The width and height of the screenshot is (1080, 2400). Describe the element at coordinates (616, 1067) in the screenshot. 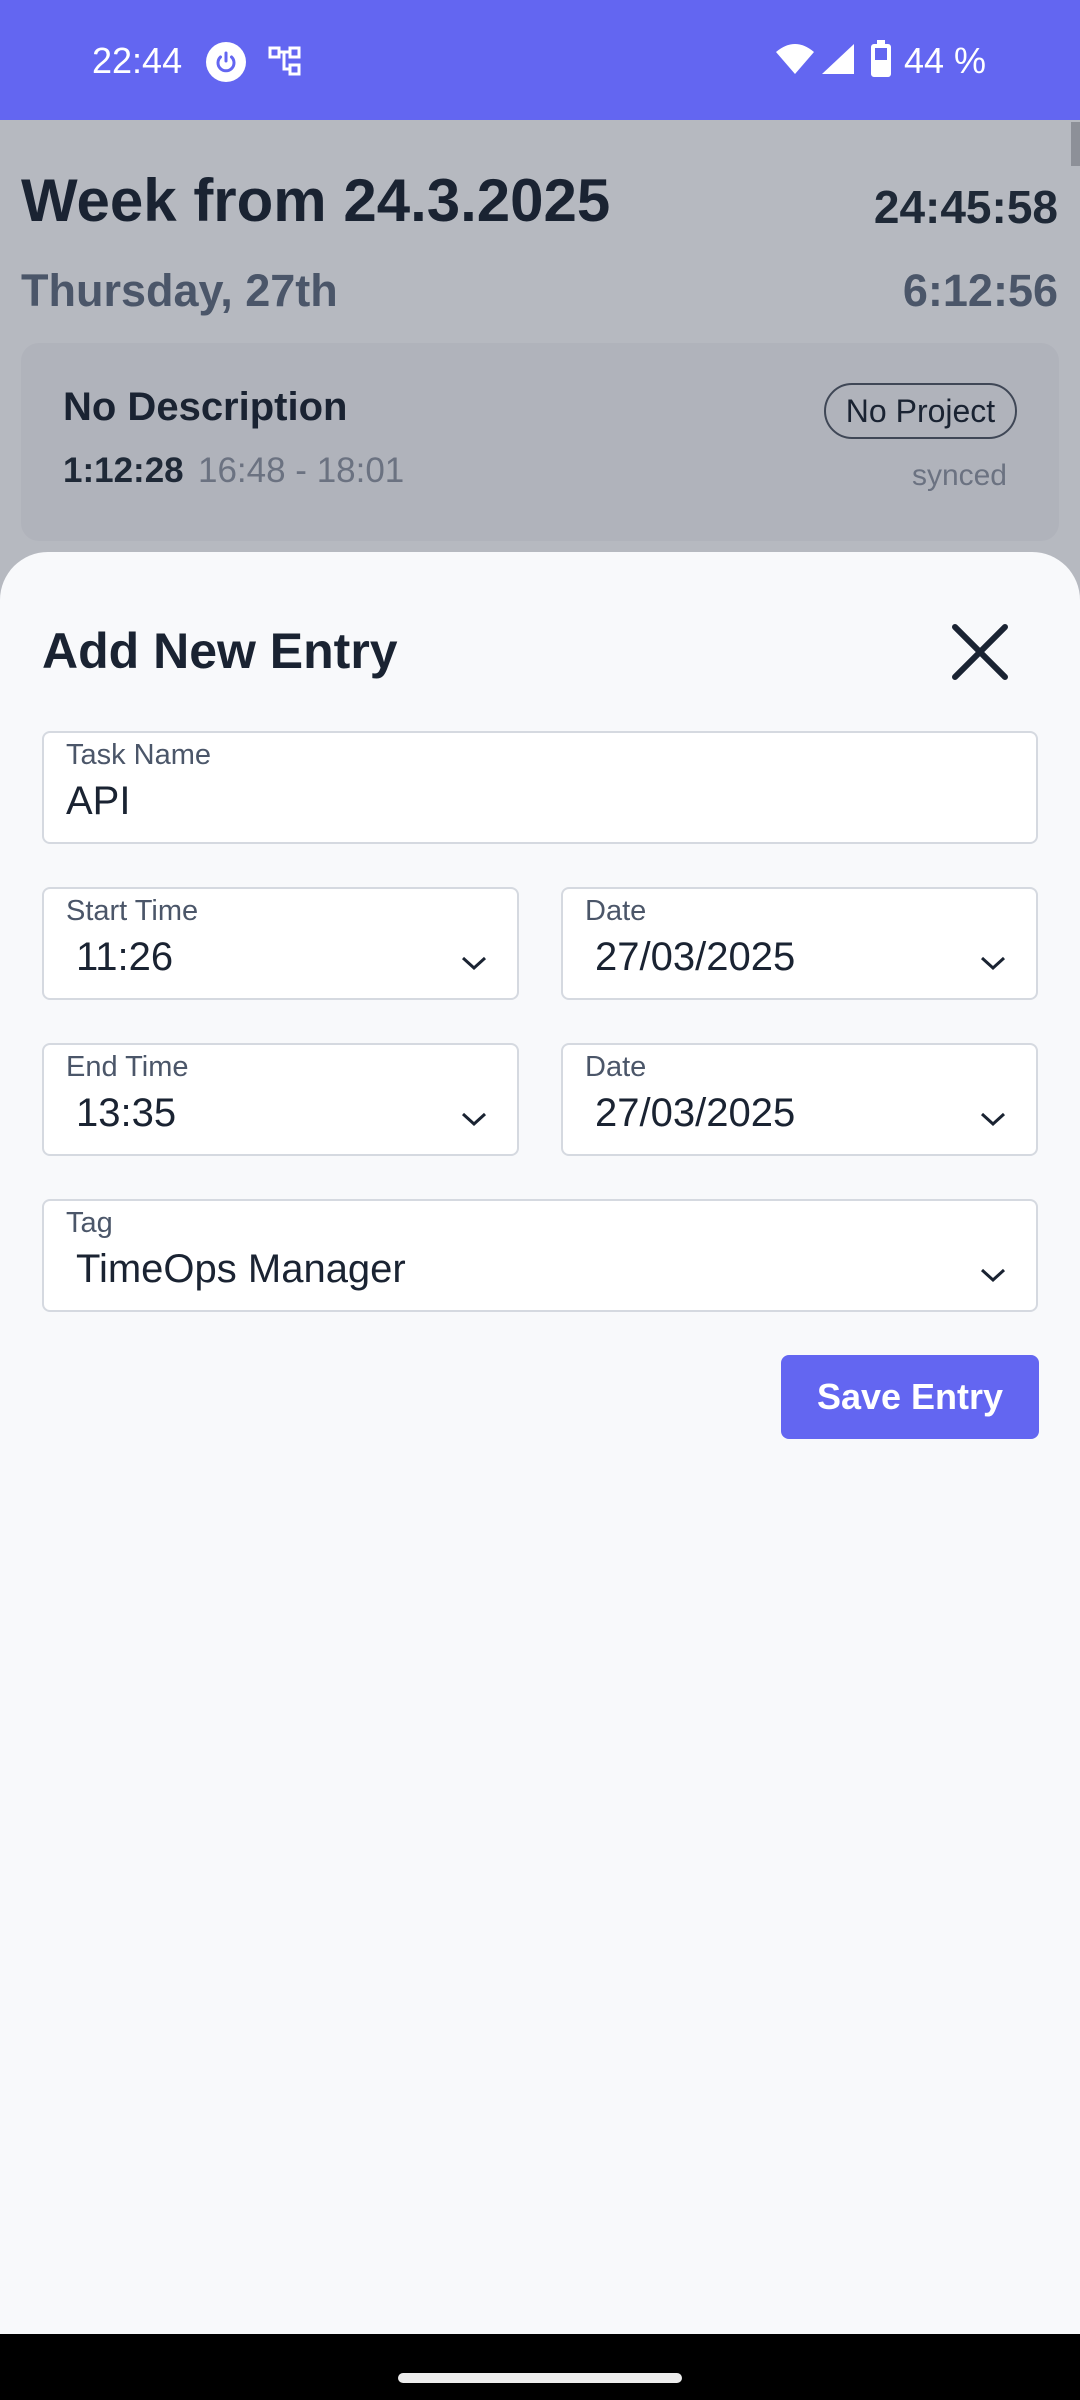

I see `end-date-label: Date` at that location.